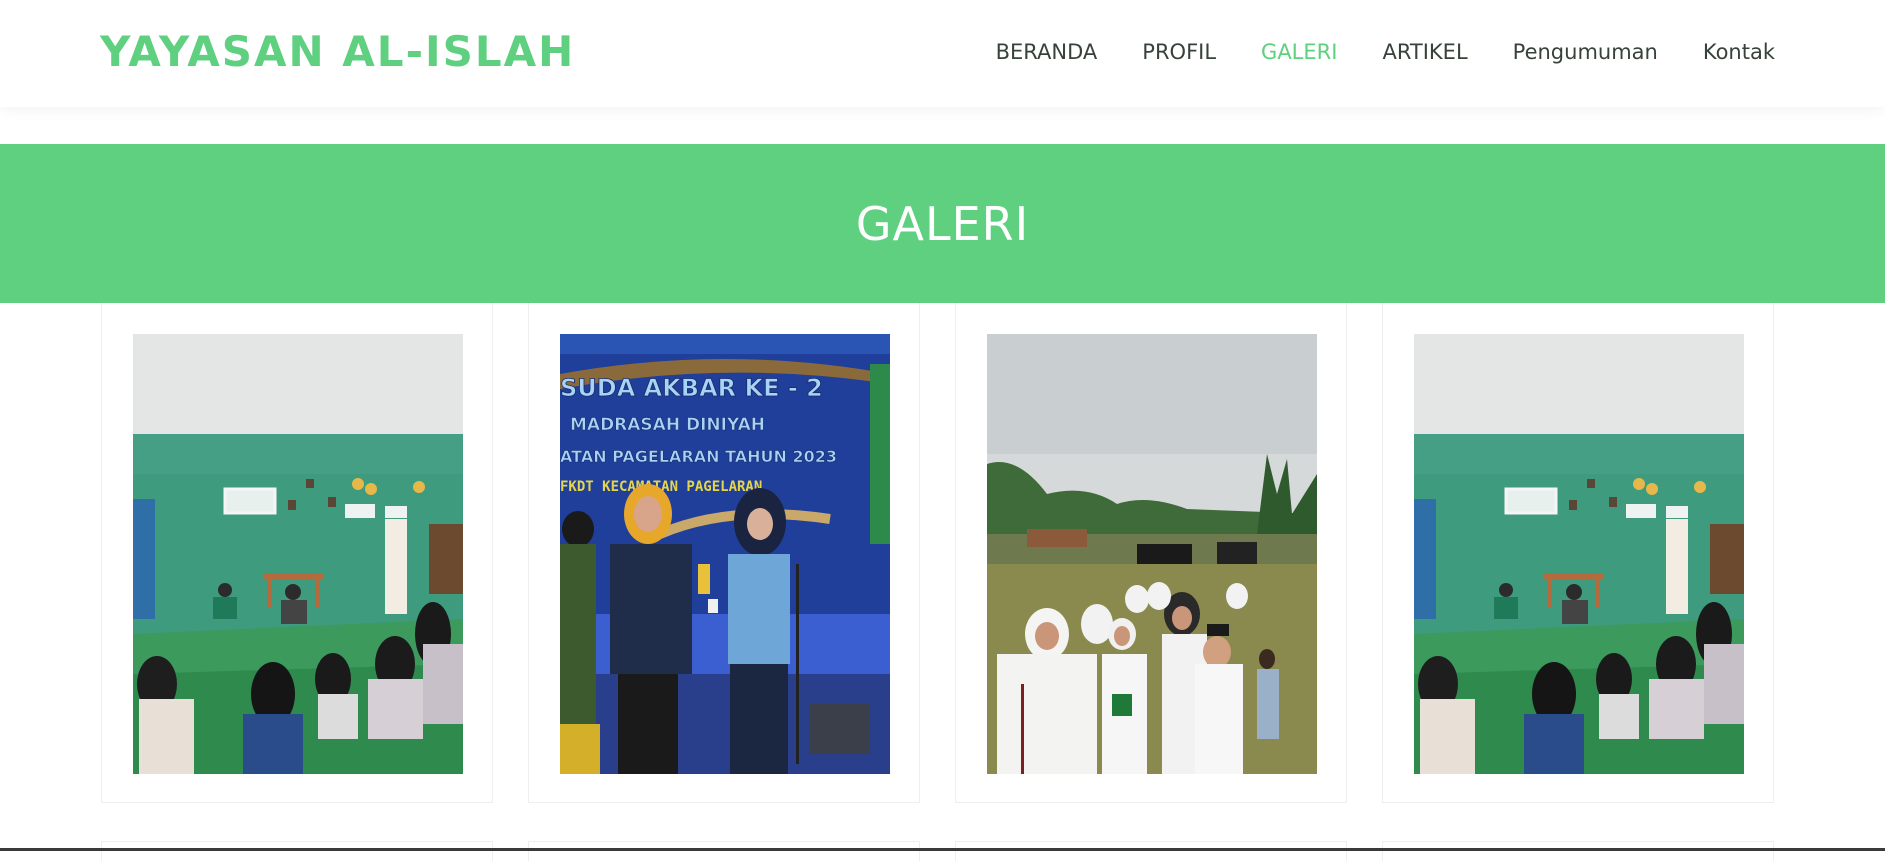 This screenshot has width=1885, height=861. What do you see at coordinates (1299, 52) in the screenshot?
I see `nav-item-galeri: GALERI` at bounding box center [1299, 52].